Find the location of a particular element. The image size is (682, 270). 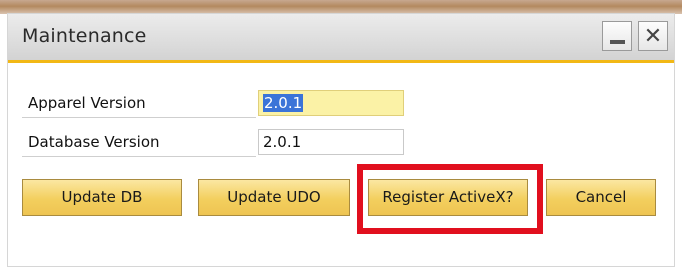

close-button: ✕ is located at coordinates (653, 36).